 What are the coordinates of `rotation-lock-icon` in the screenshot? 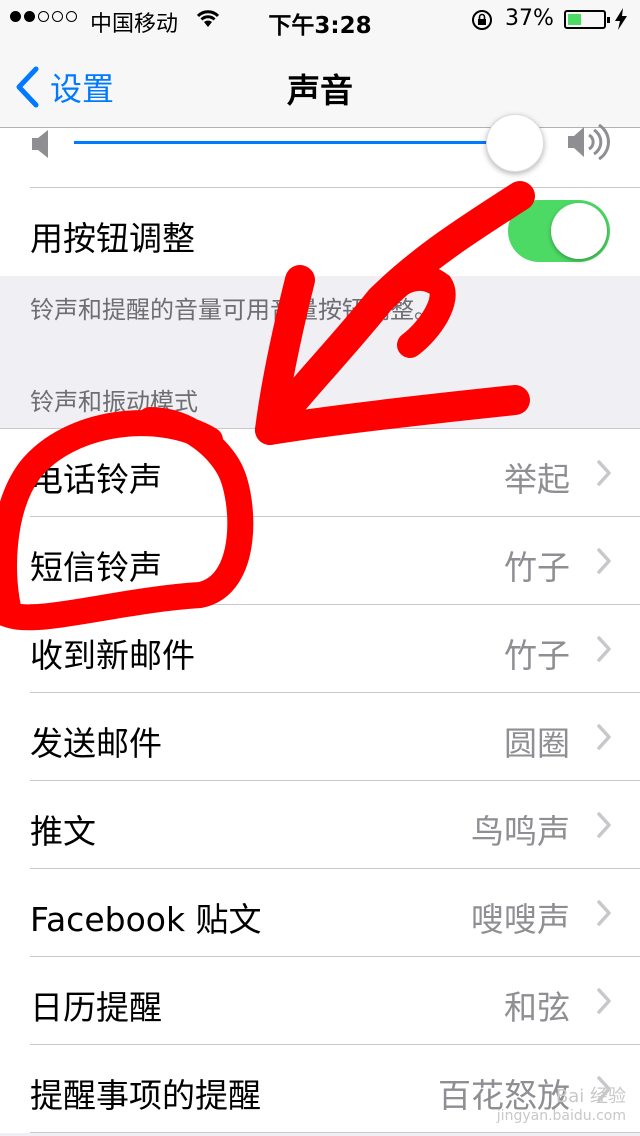 It's located at (482, 20).